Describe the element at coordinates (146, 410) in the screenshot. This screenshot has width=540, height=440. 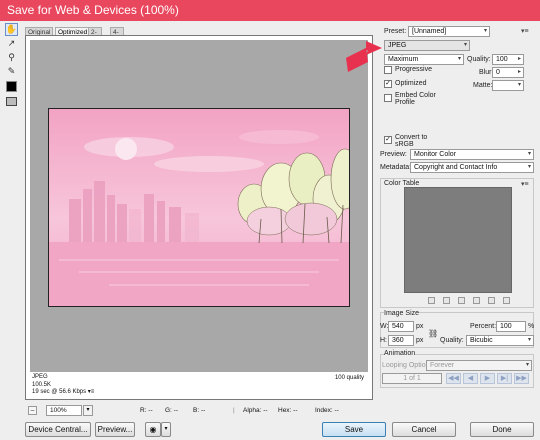
I see `readout-r: R: --` at that location.